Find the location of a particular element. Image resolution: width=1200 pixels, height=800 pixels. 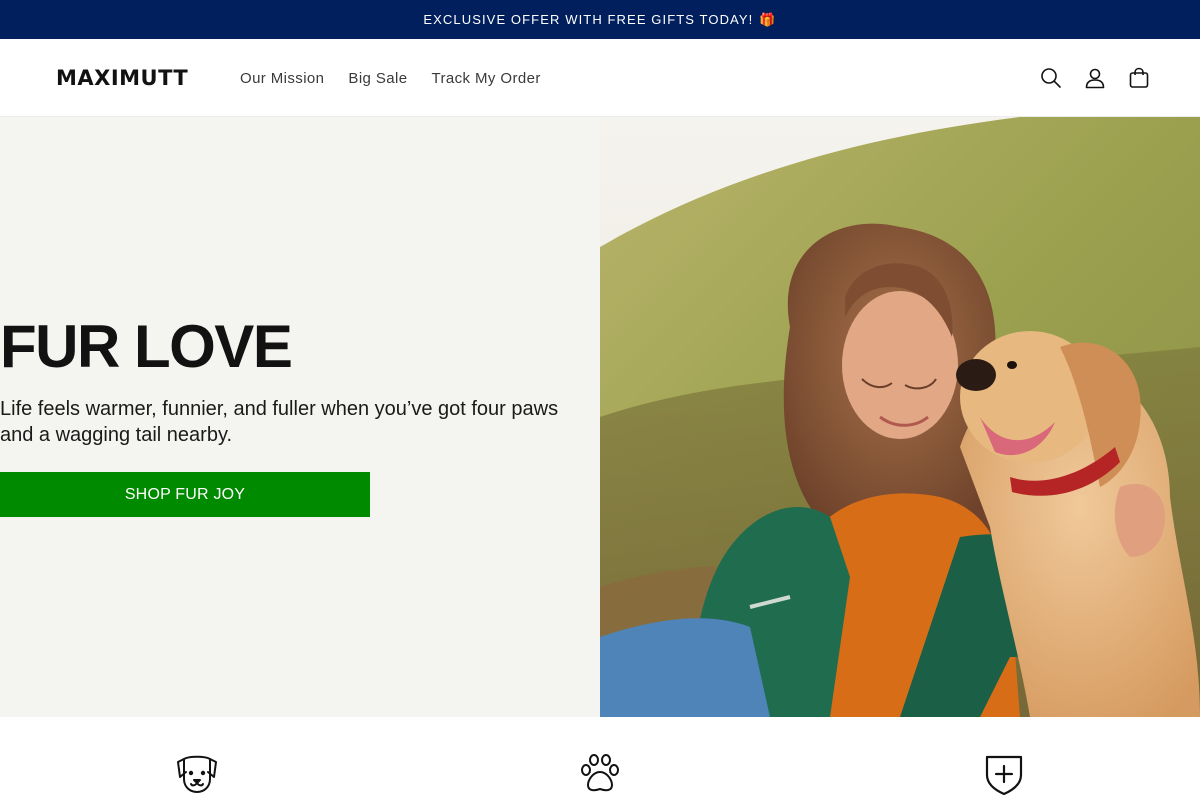

nav-our-mission: Our Mission is located at coordinates (282, 78).